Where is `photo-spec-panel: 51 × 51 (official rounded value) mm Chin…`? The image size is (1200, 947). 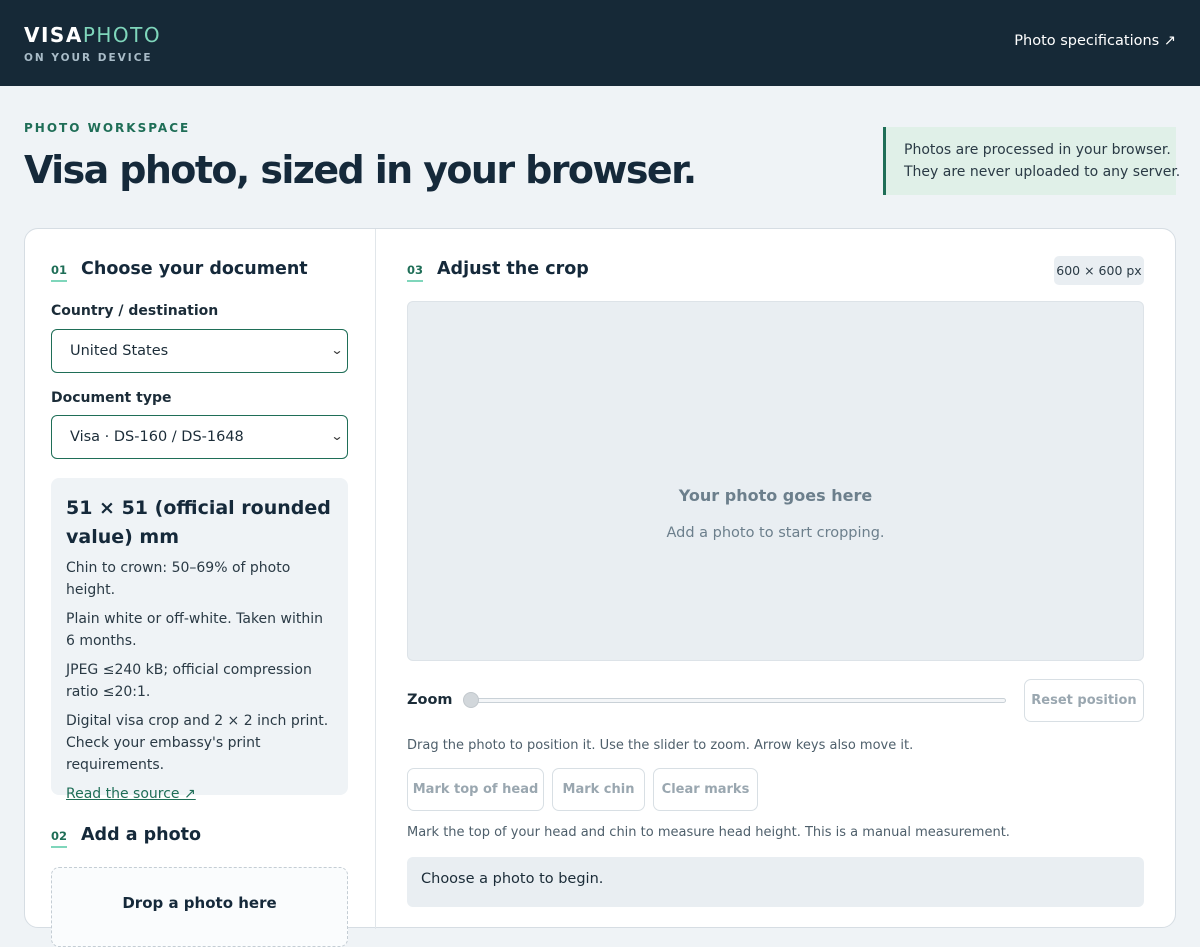
photo-spec-panel: 51 × 51 (official rounded value) mm Chin… is located at coordinates (199, 640).